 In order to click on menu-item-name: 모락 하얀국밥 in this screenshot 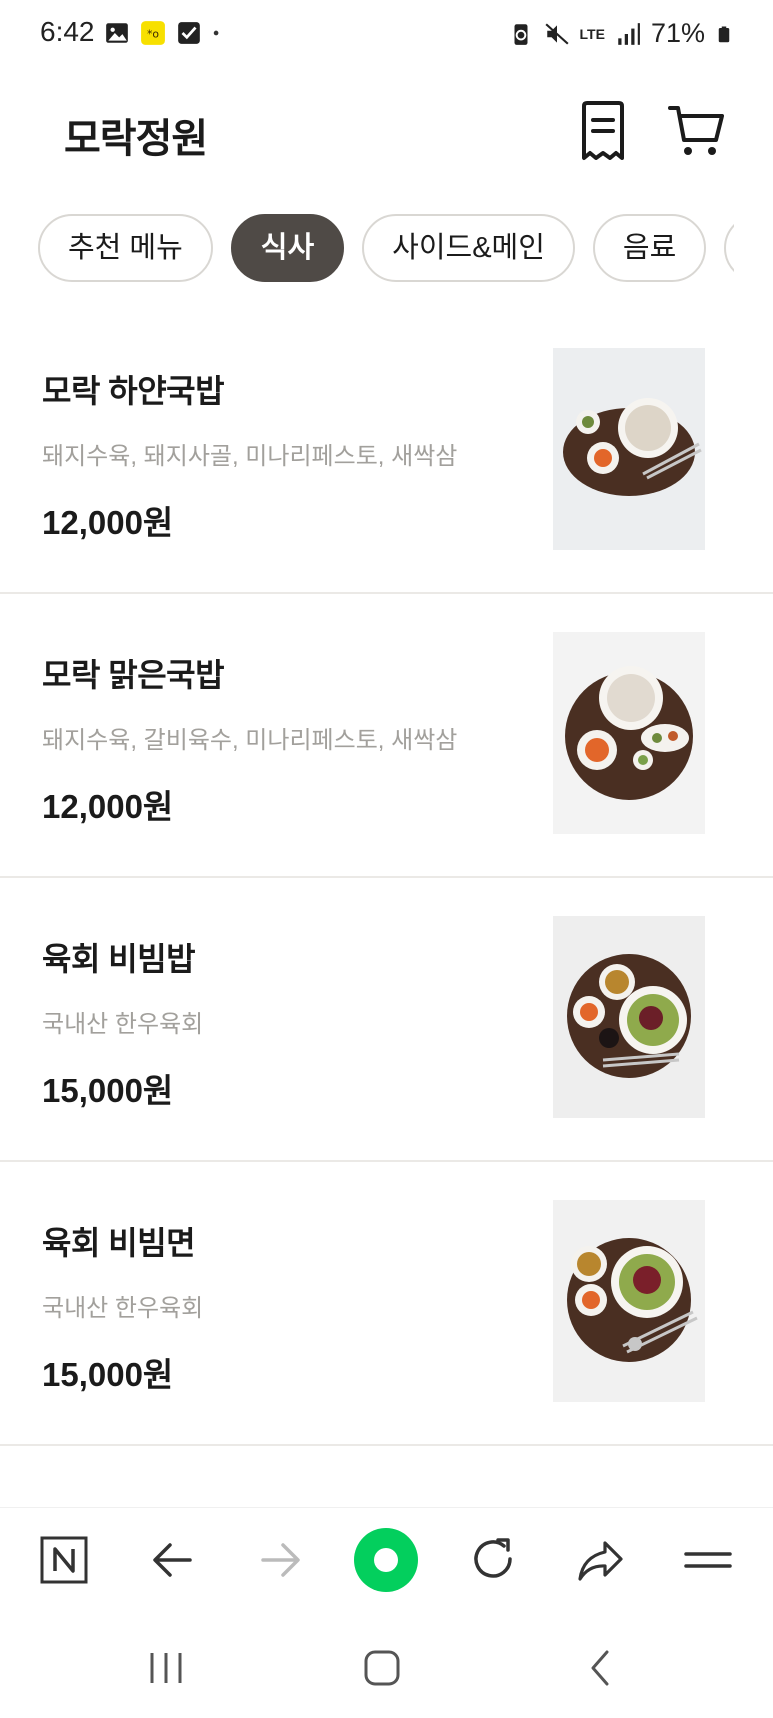, I will do `click(133, 391)`.